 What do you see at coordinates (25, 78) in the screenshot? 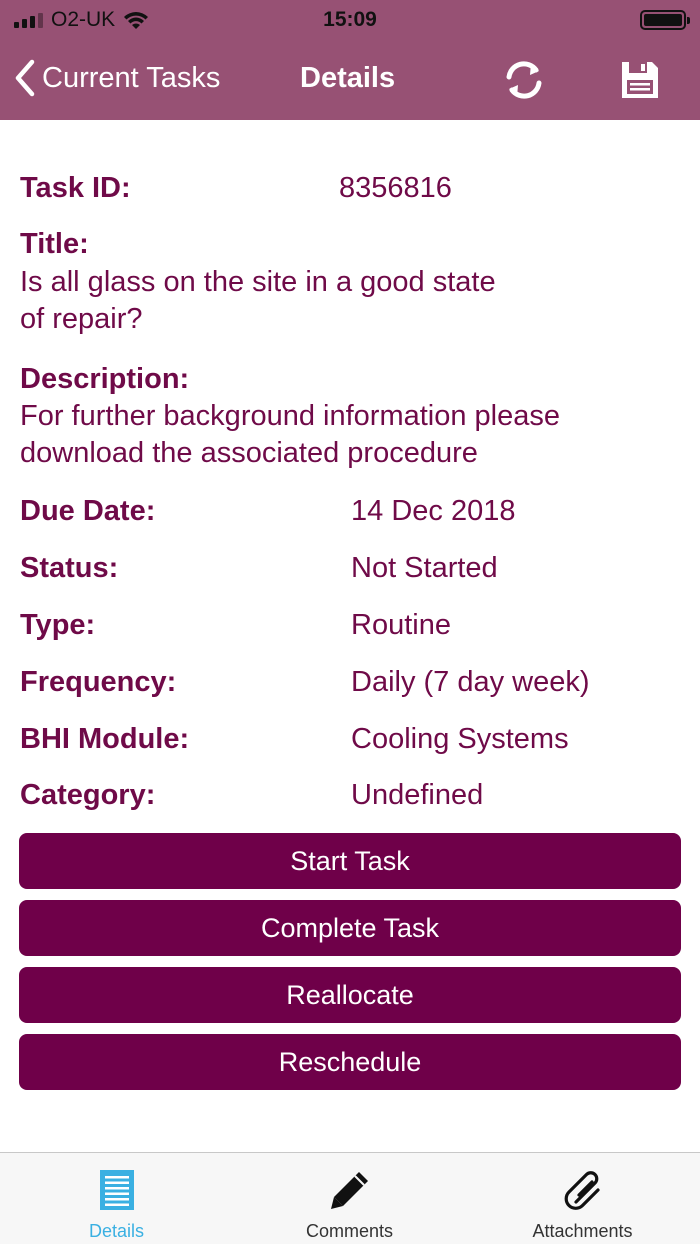
I see `chevron-left-icon` at bounding box center [25, 78].